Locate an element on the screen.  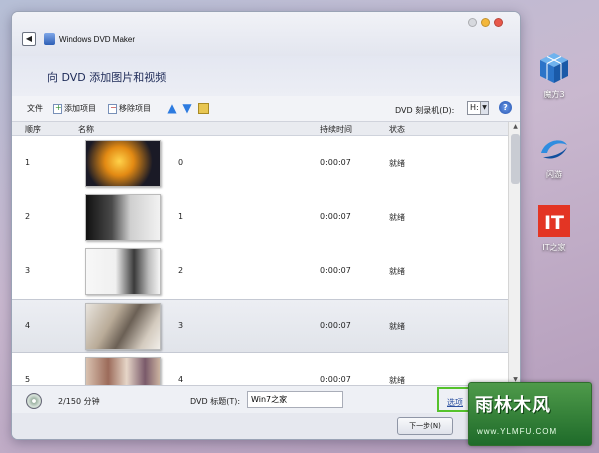
move-down-icon: ▼ is located at coordinates (187, 108).